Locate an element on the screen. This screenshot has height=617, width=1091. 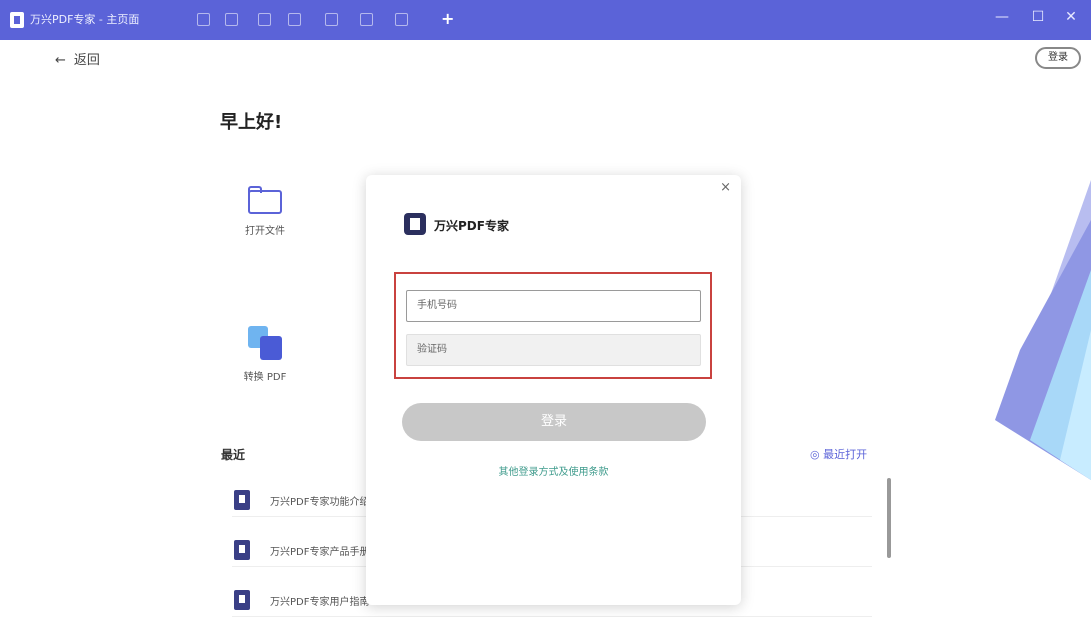
title-bar: 万兴PDF专家 - 主页面 + — ☐ ✕ is located at coordinates (545, 20).